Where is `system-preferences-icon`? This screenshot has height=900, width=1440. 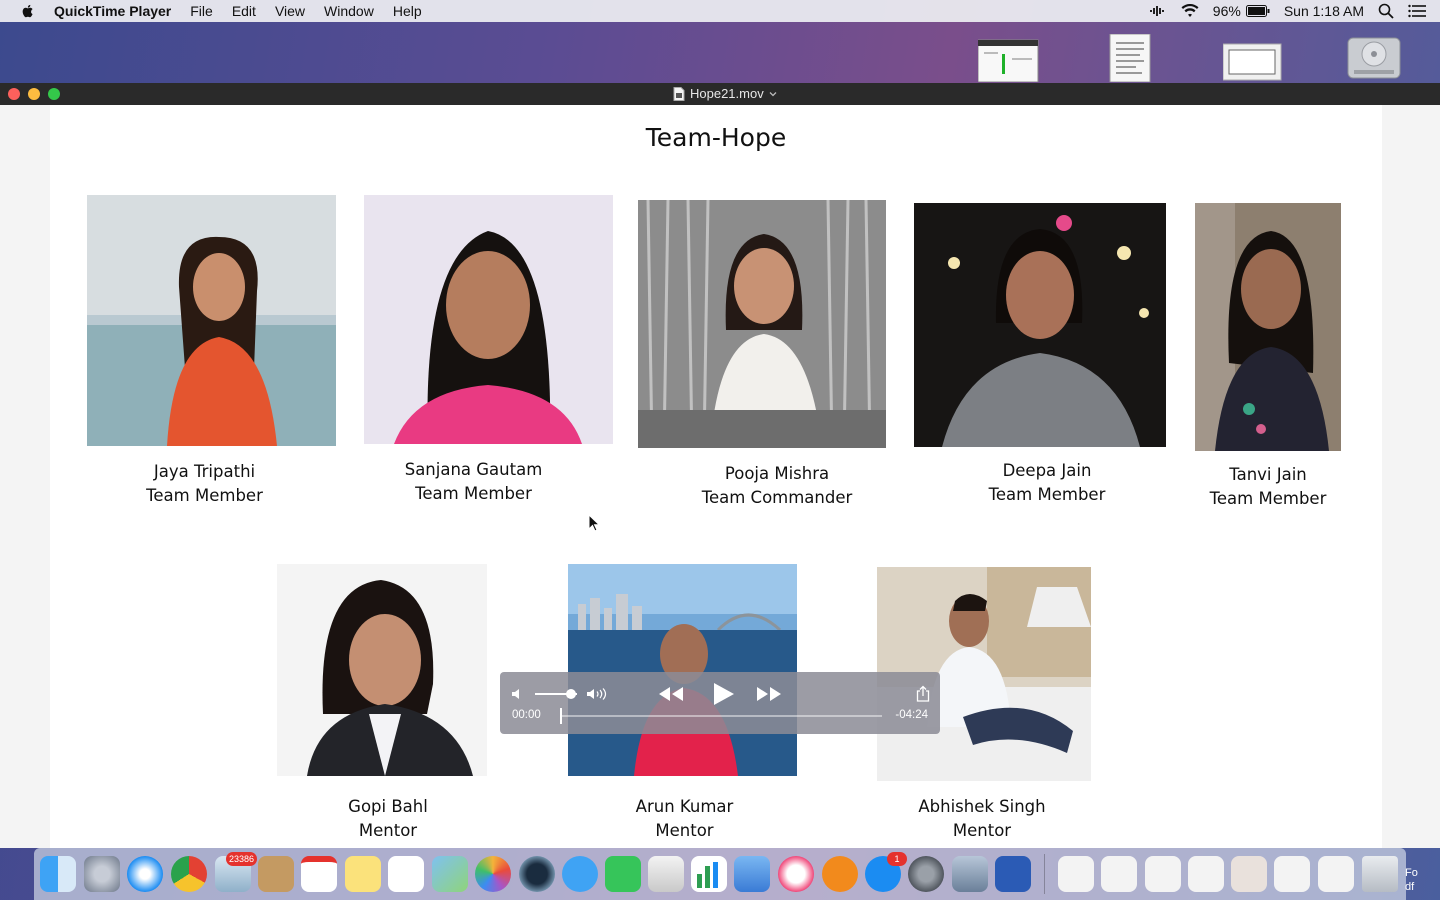
system-preferences-icon is located at coordinates (926, 874).